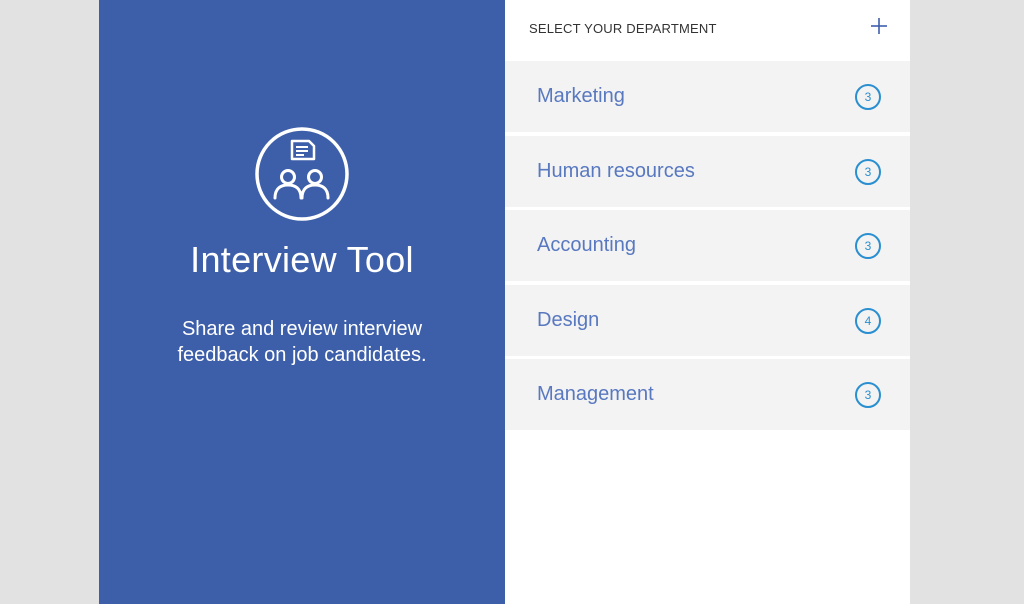  Describe the element at coordinates (707, 320) in the screenshot. I see `department-item-design: Design 4` at that location.